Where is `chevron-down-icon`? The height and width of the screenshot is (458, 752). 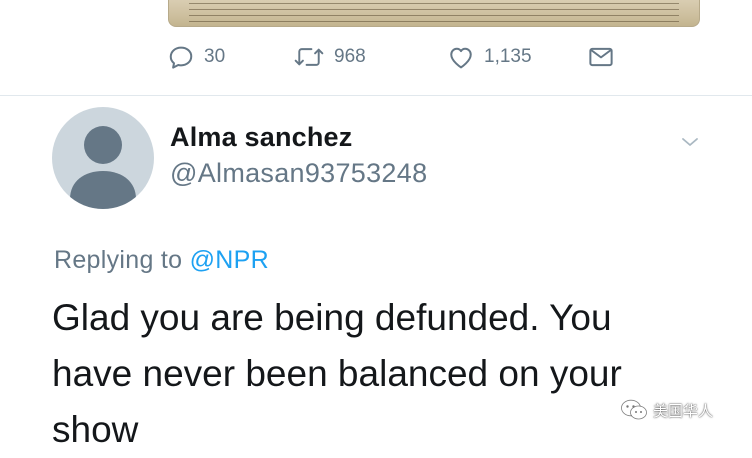
chevron-down-icon is located at coordinates (690, 142).